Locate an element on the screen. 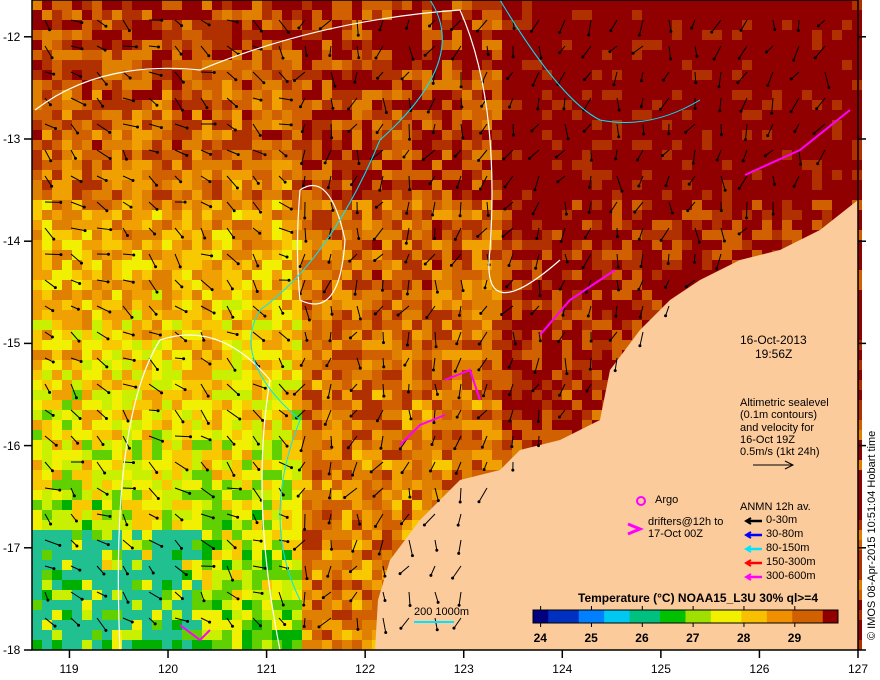  anmn-depth-label: 80-150m is located at coordinates (788, 548).